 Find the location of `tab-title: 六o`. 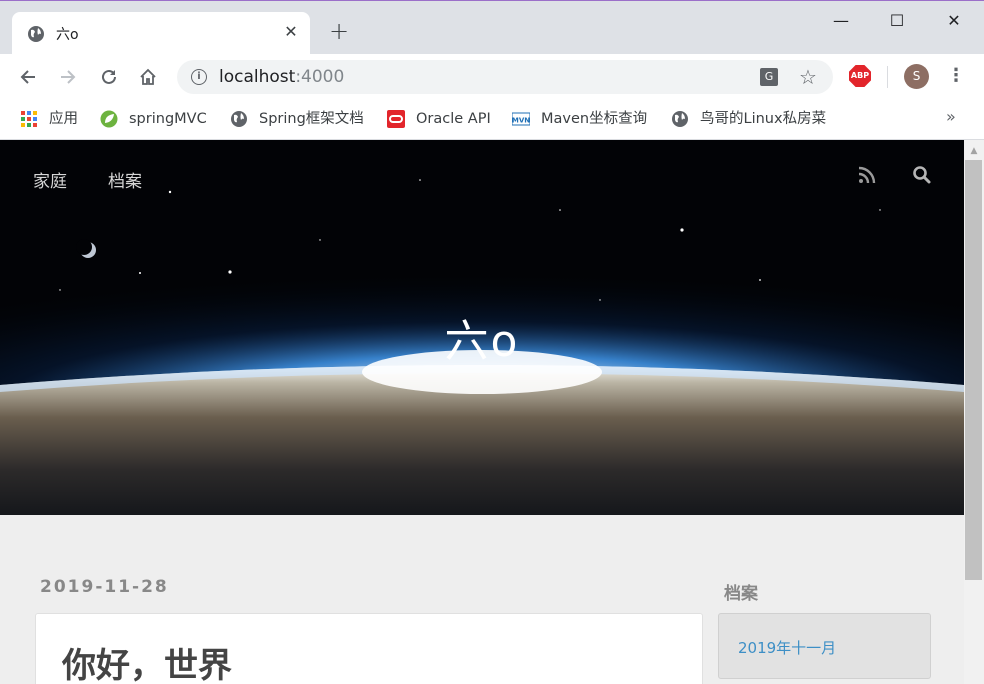

tab-title: 六o is located at coordinates (67, 35).